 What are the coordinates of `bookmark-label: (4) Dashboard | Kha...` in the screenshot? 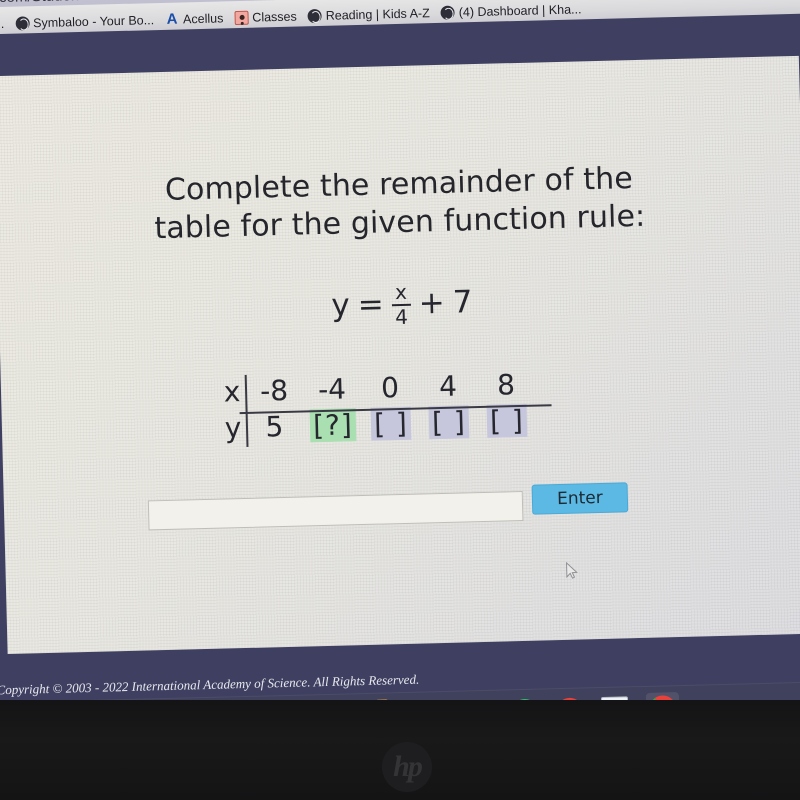 It's located at (520, 11).